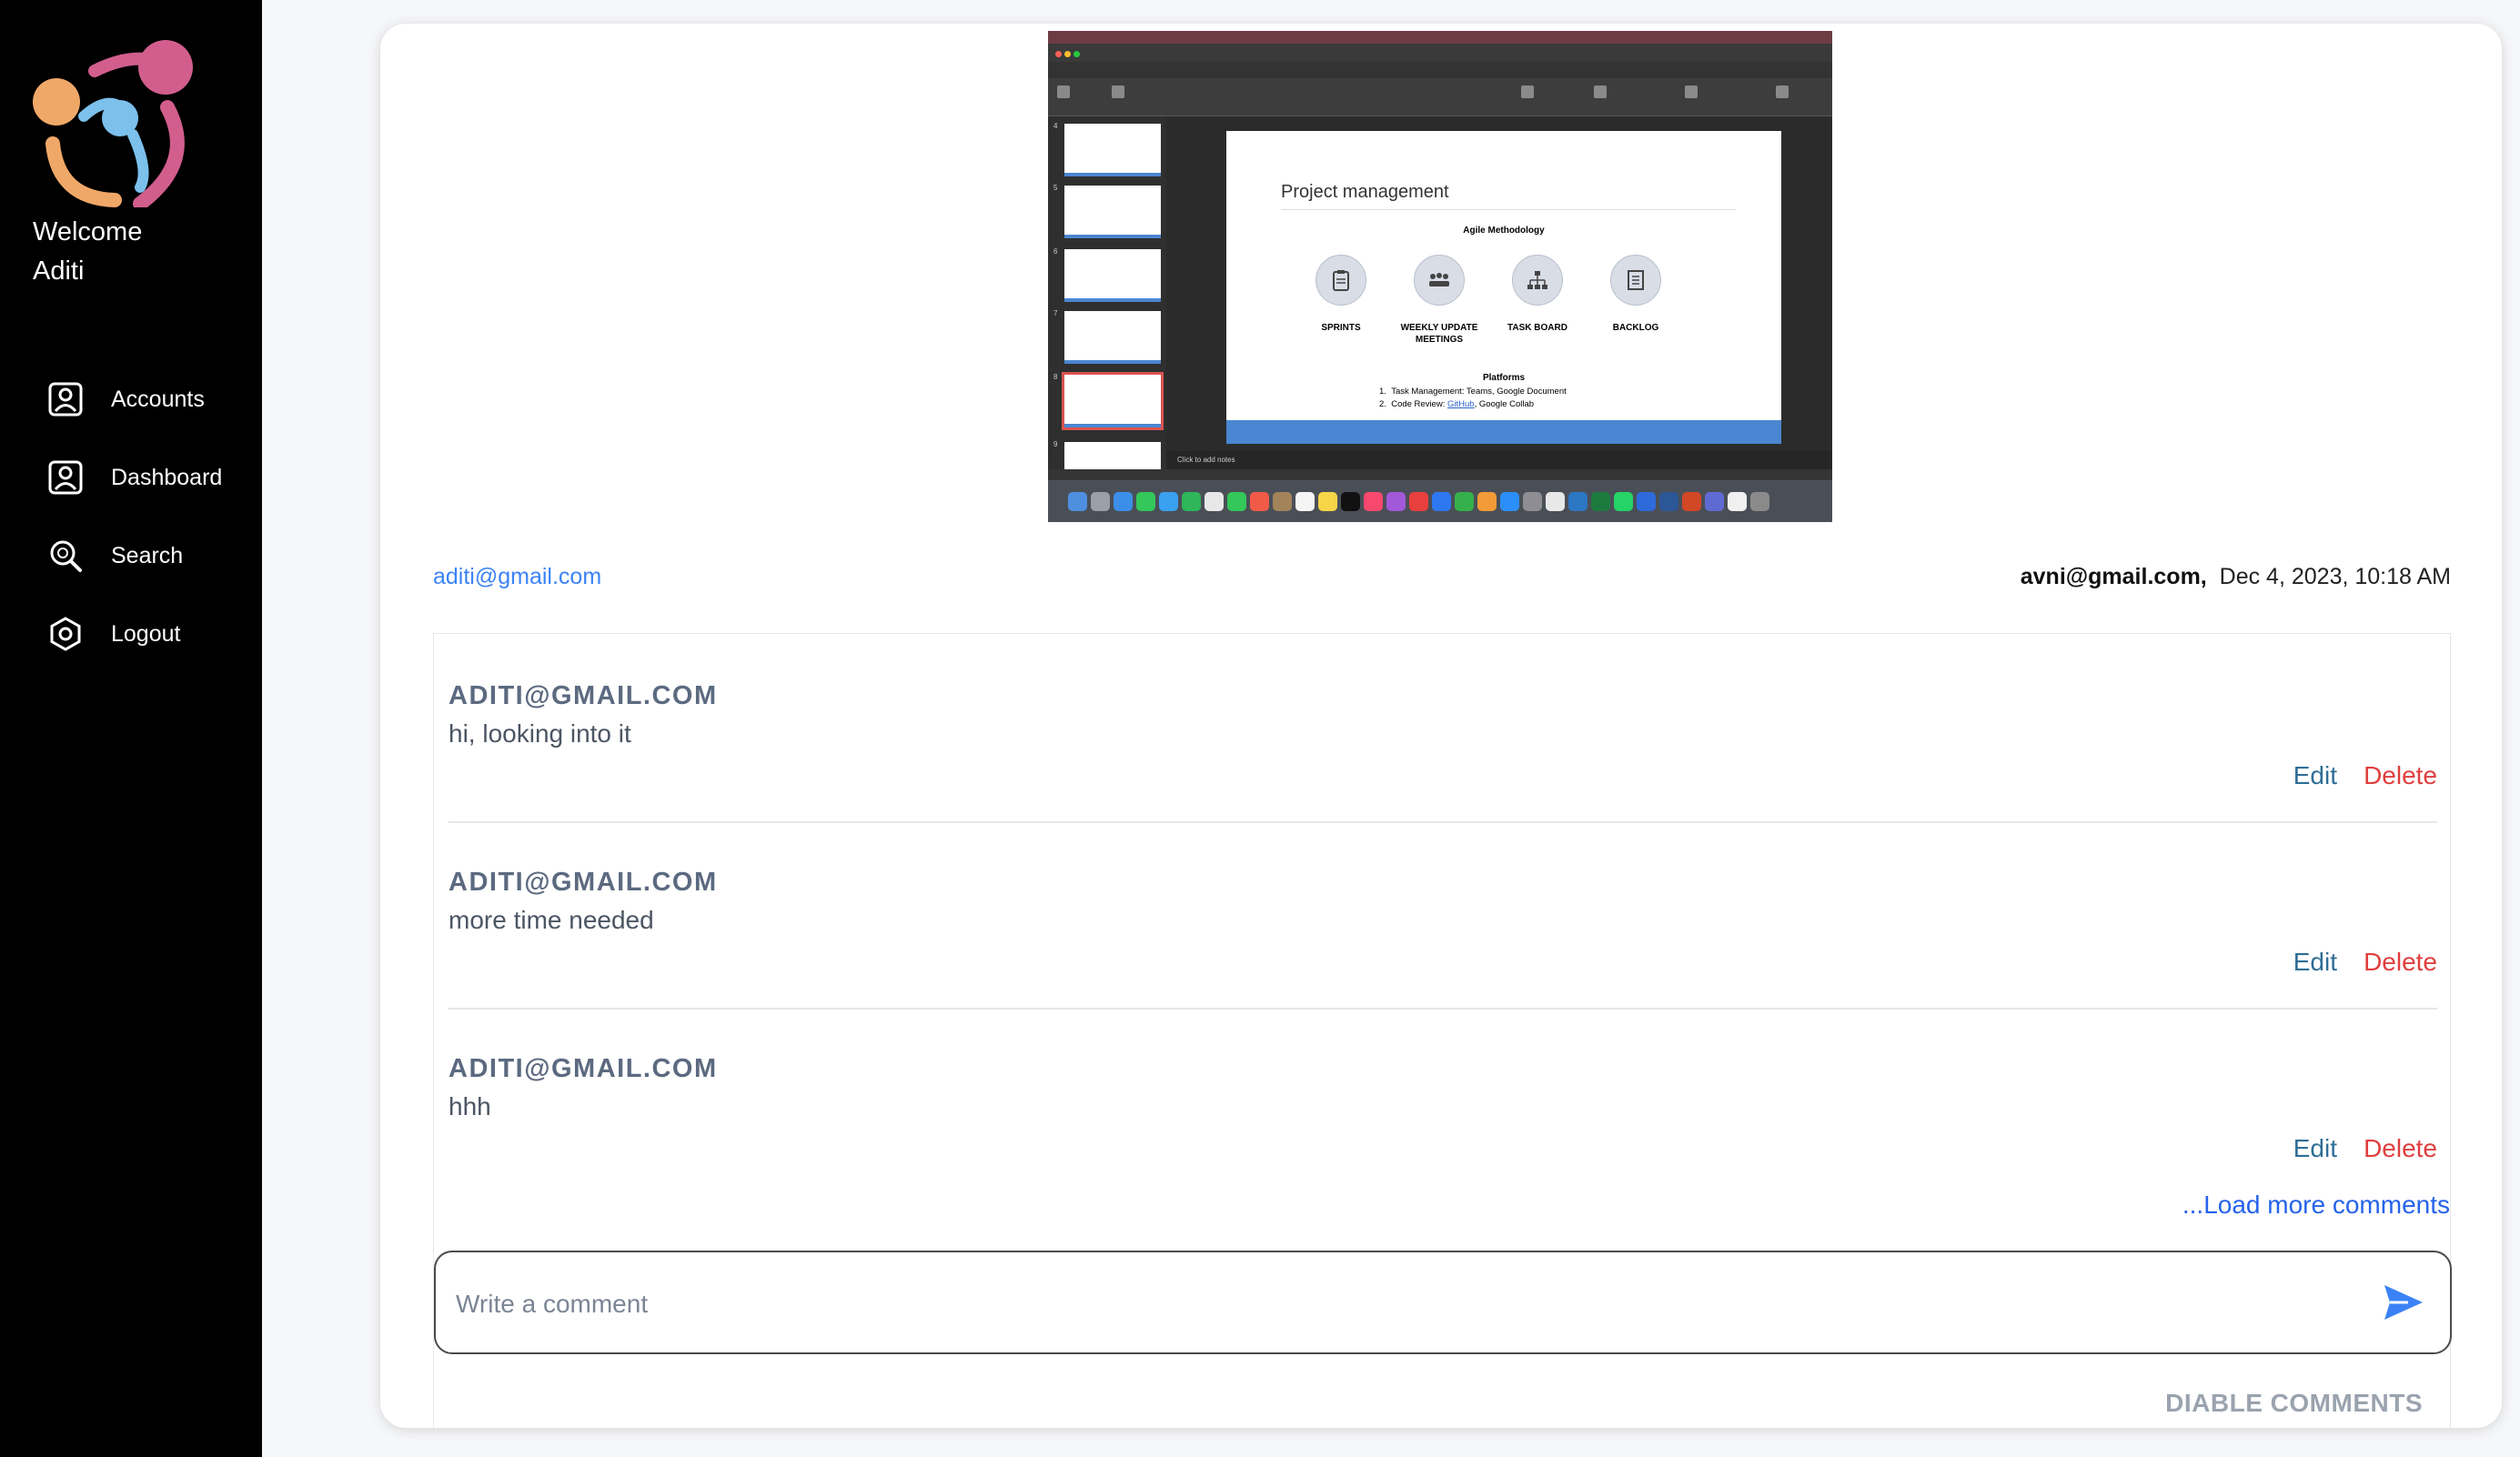  Describe the element at coordinates (1351, 501) in the screenshot. I see `tv-icon` at that location.